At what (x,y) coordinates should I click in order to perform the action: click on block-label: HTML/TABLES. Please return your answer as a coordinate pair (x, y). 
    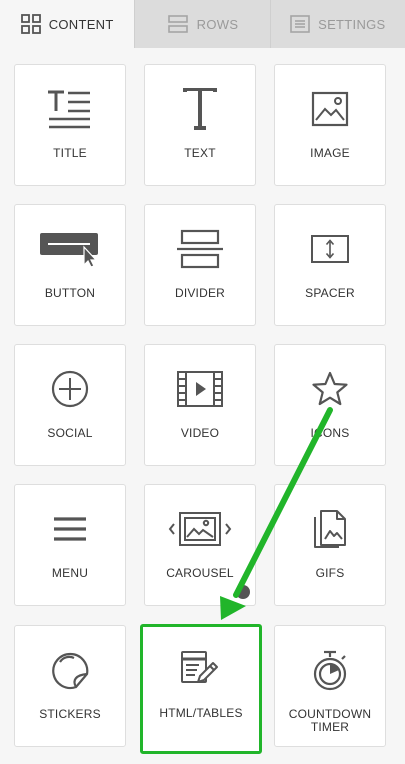
    Looking at the image, I should click on (201, 713).